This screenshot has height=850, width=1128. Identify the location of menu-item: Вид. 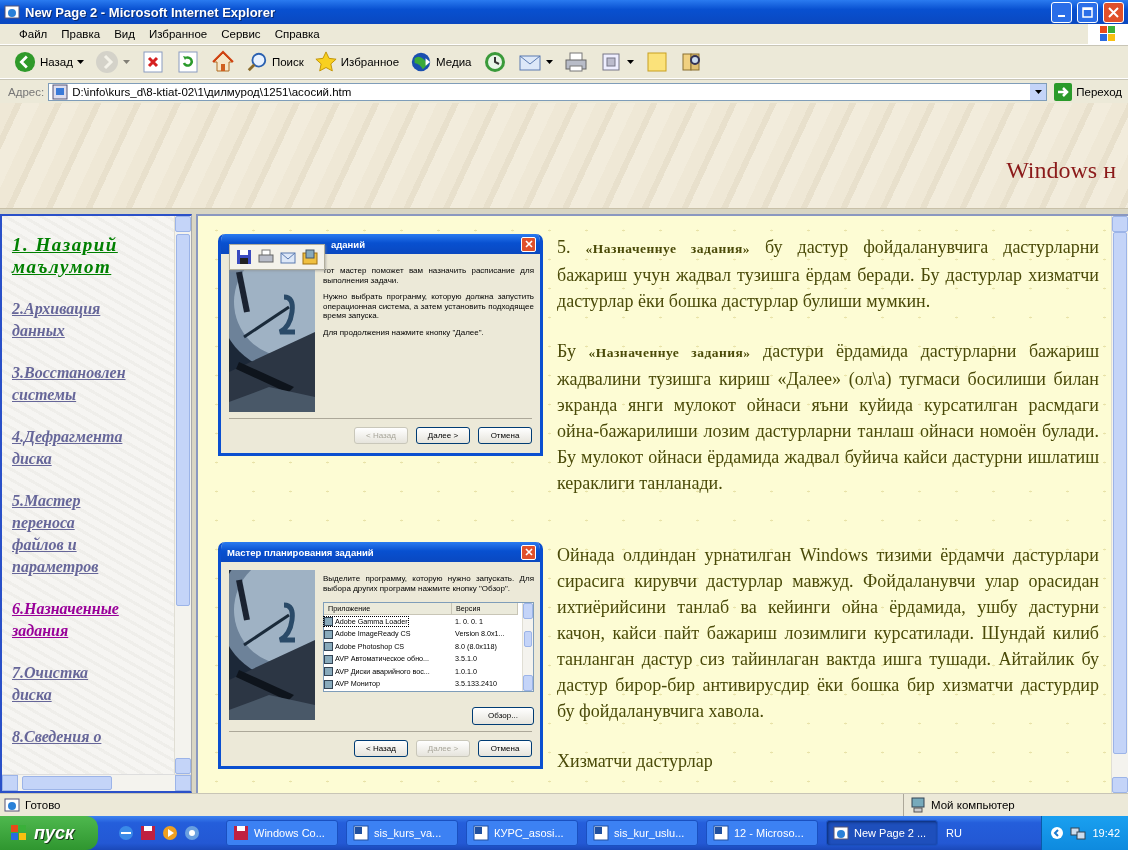
(124, 34).